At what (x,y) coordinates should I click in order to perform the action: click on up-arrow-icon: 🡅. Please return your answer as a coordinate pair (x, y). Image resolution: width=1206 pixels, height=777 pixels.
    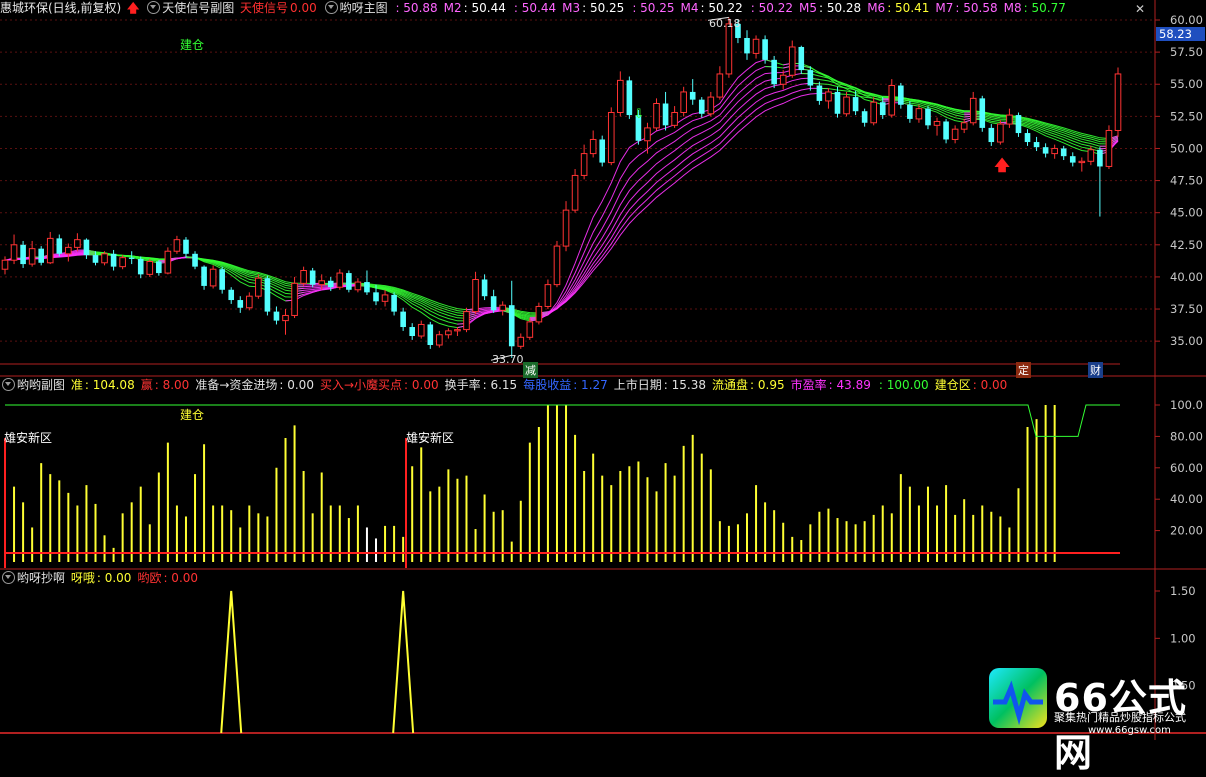
    Looking at the image, I should click on (1002, 165).